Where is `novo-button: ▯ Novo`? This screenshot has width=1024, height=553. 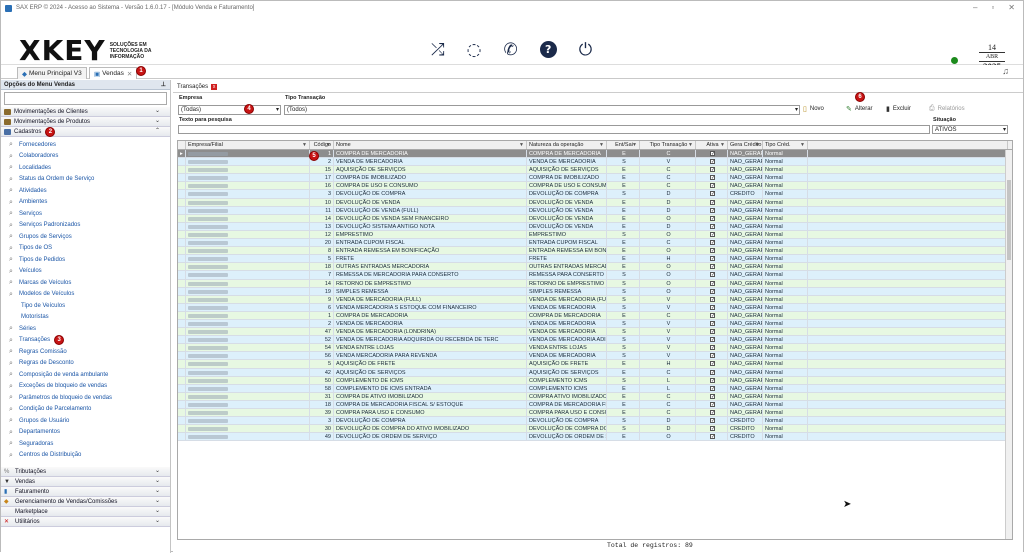
novo-button: ▯ Novo is located at coordinates (813, 109).